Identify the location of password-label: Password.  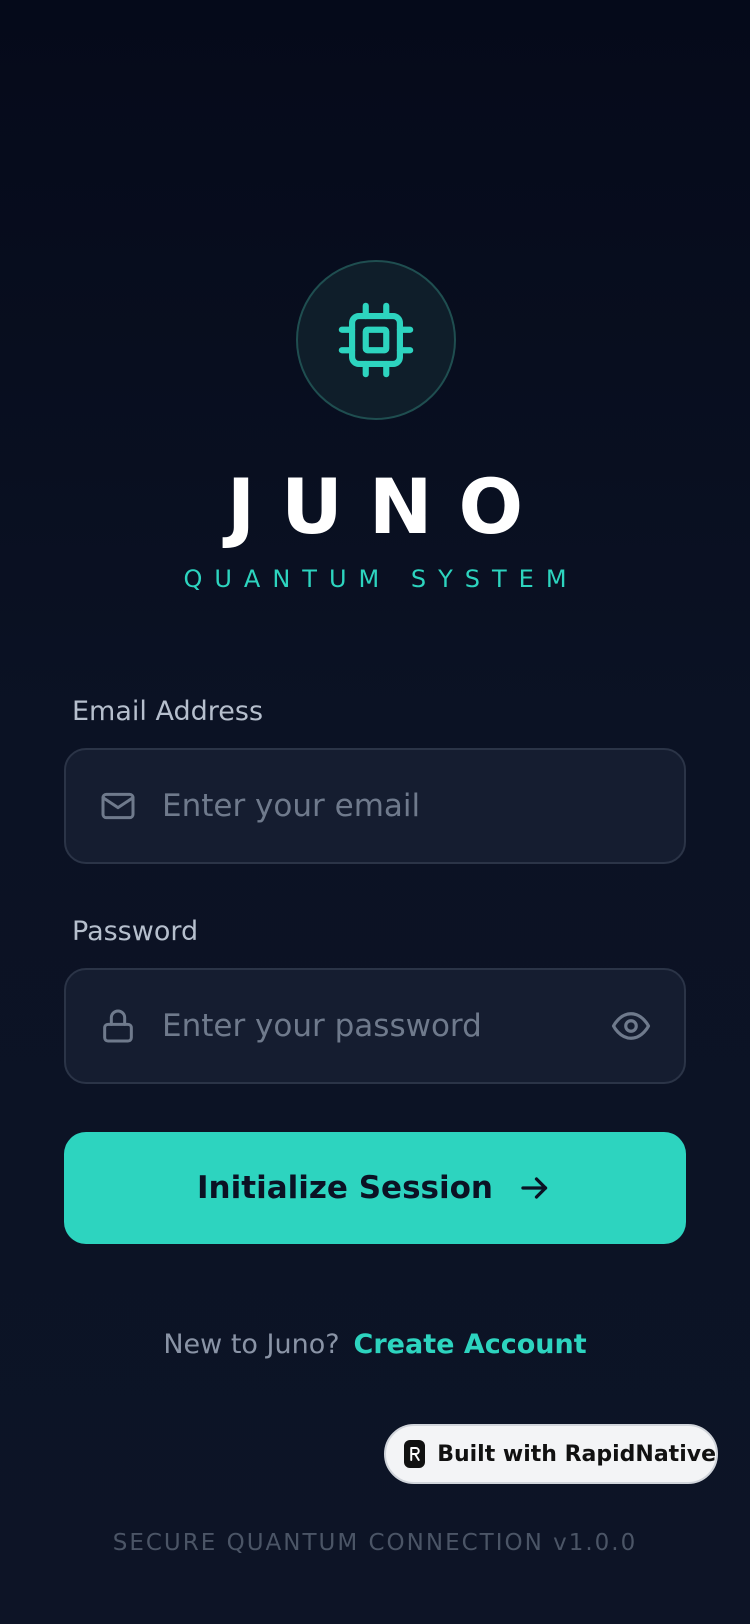
(135, 931).